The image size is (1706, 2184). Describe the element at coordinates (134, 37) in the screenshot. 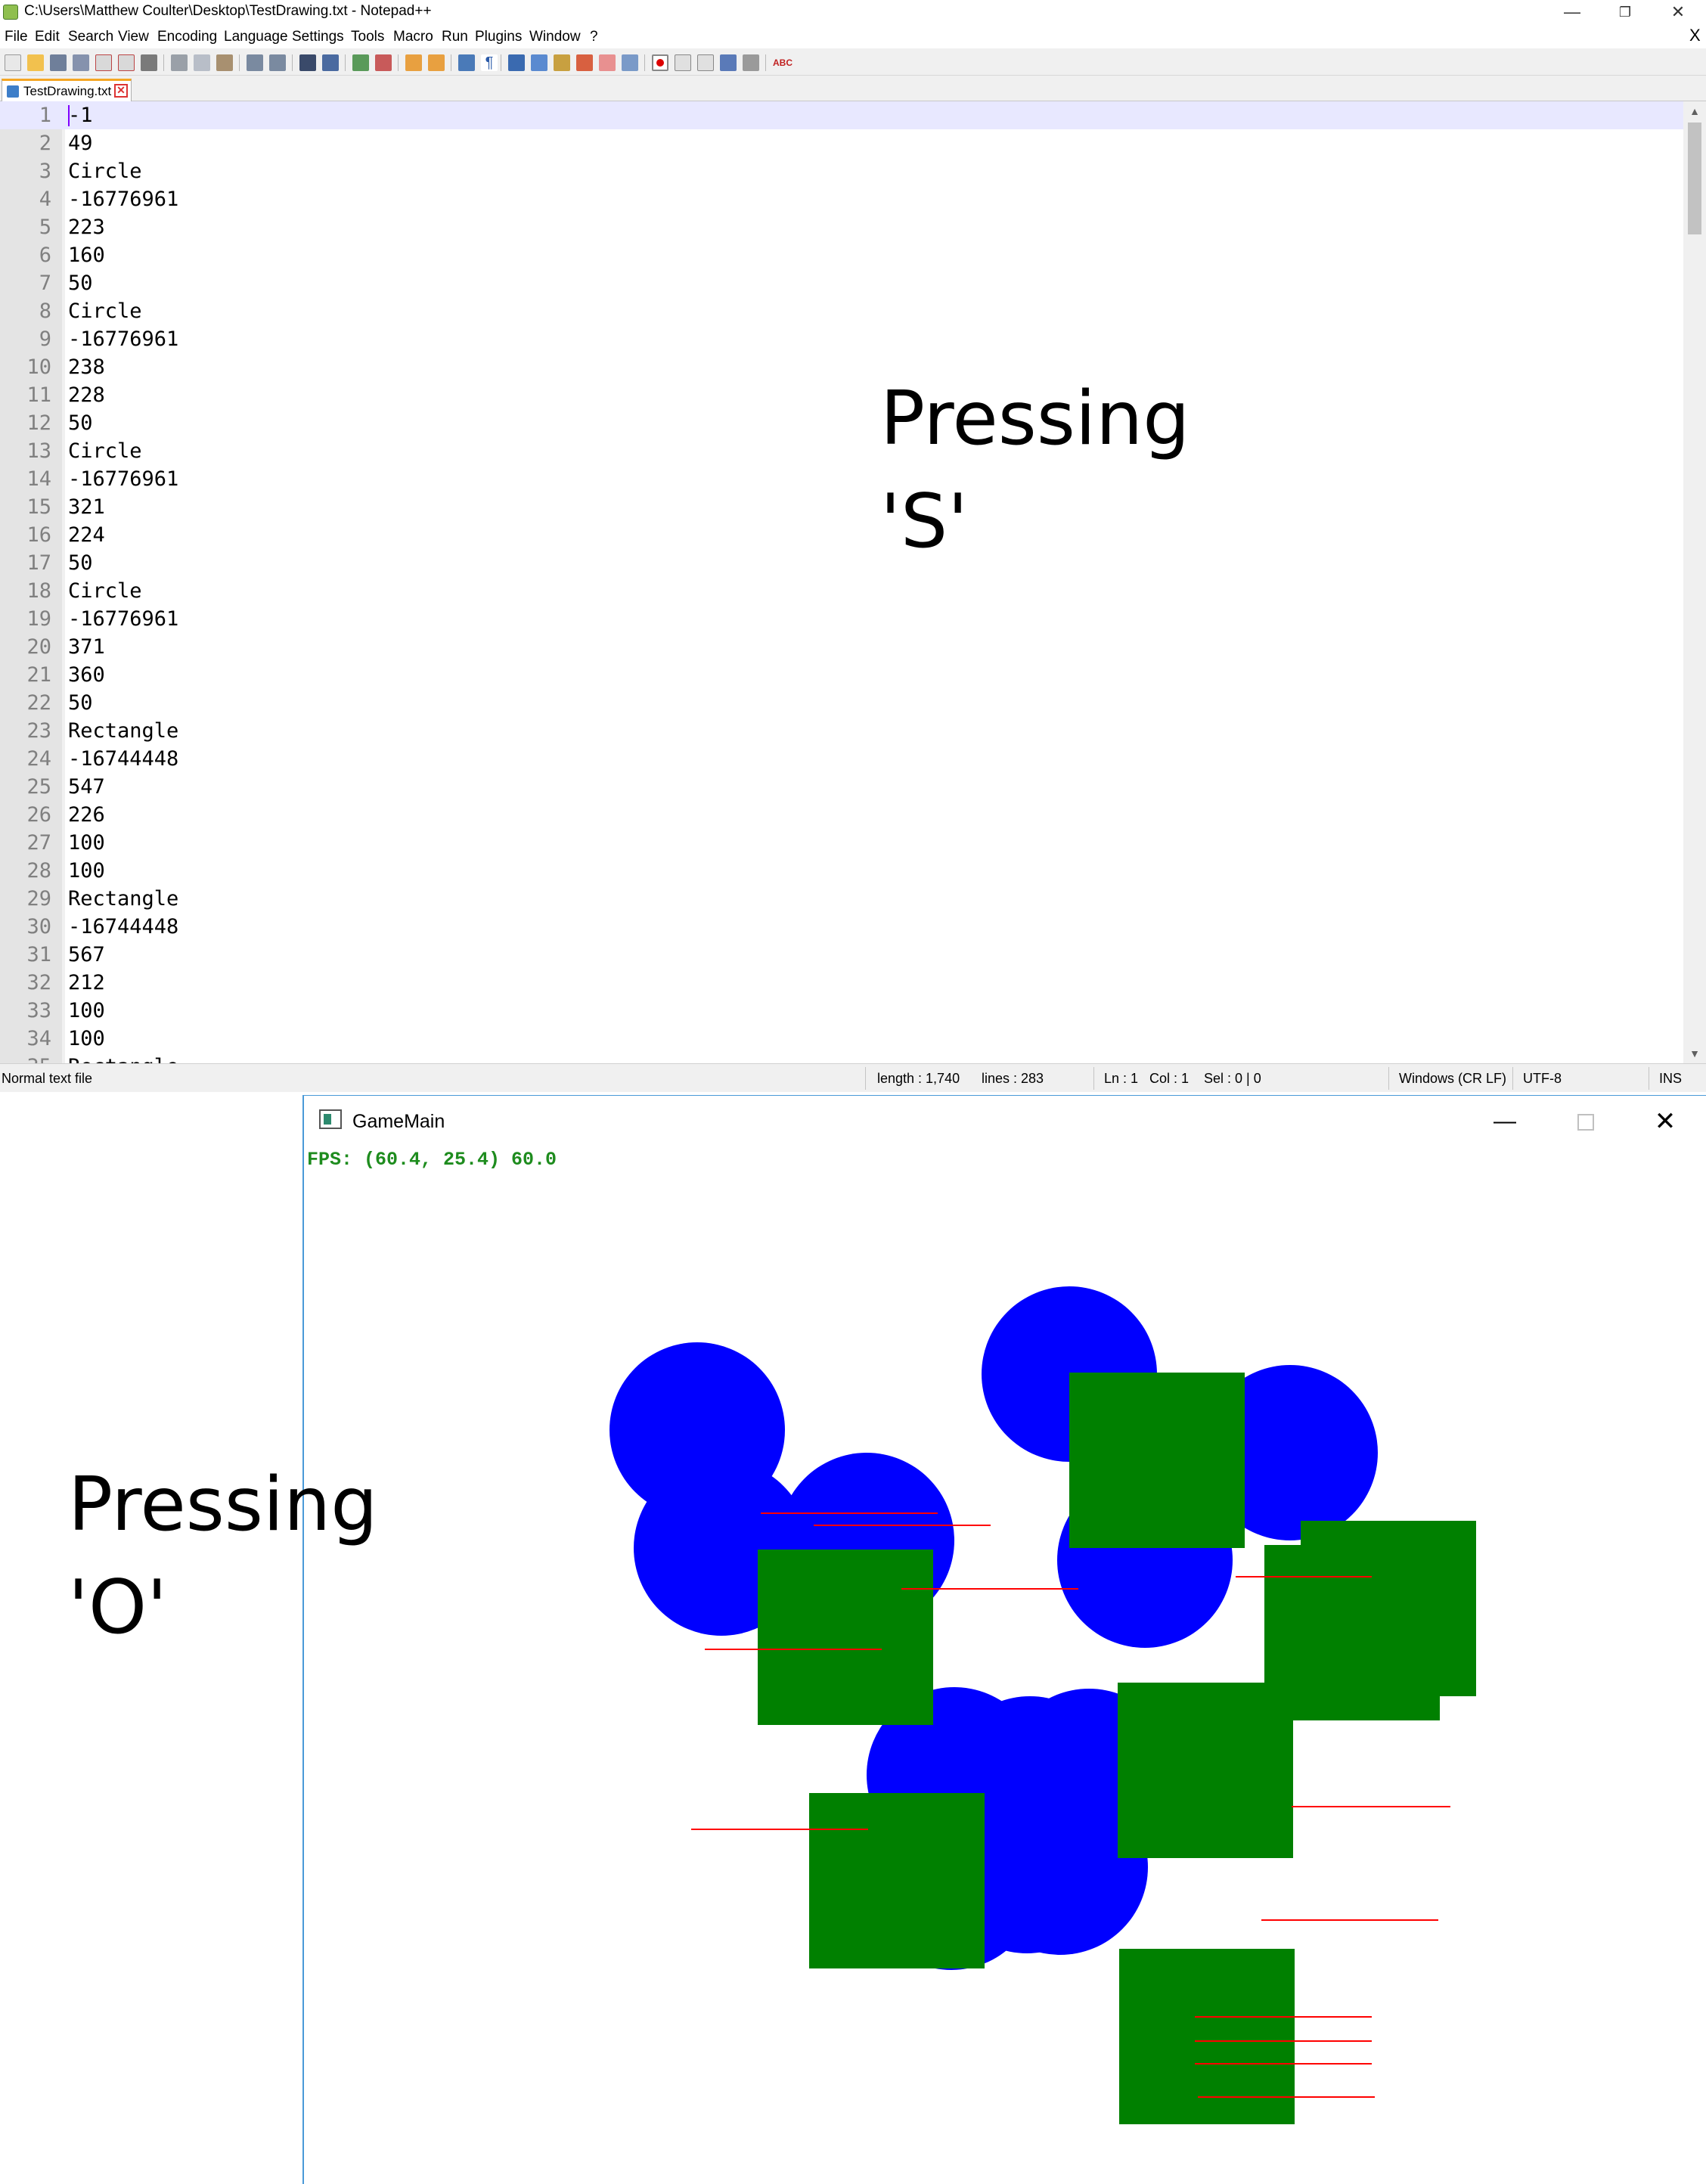

I see `menu-view: View` at that location.